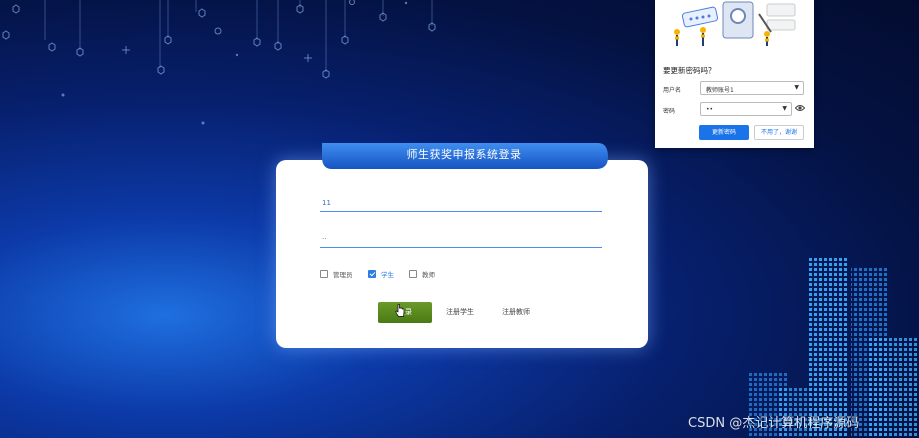  I want to click on popup-password-label: 密码, so click(669, 111).